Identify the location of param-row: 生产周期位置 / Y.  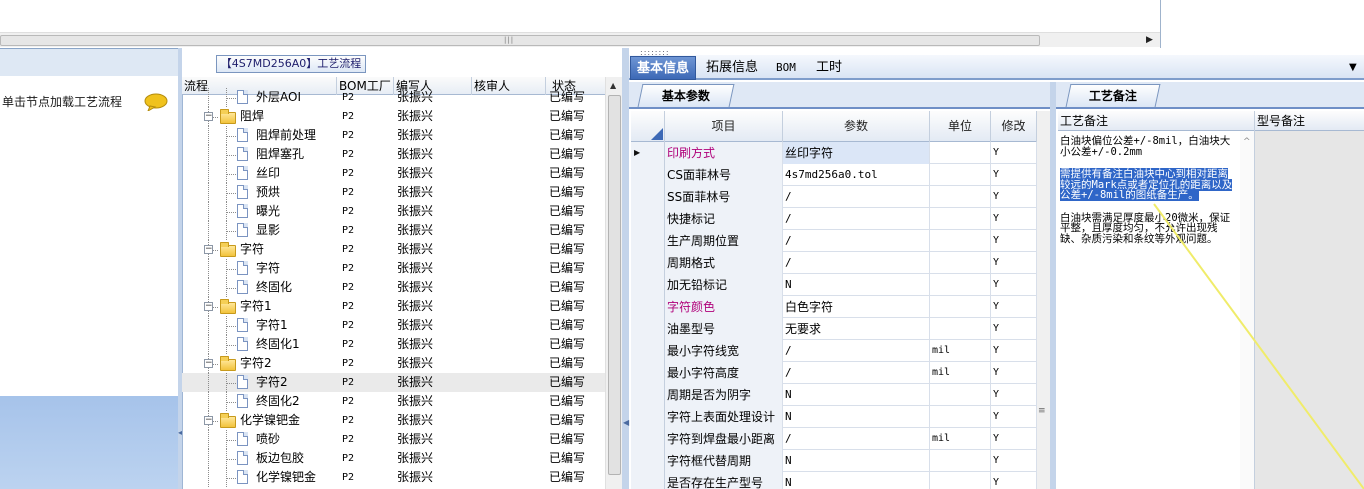
(834, 241).